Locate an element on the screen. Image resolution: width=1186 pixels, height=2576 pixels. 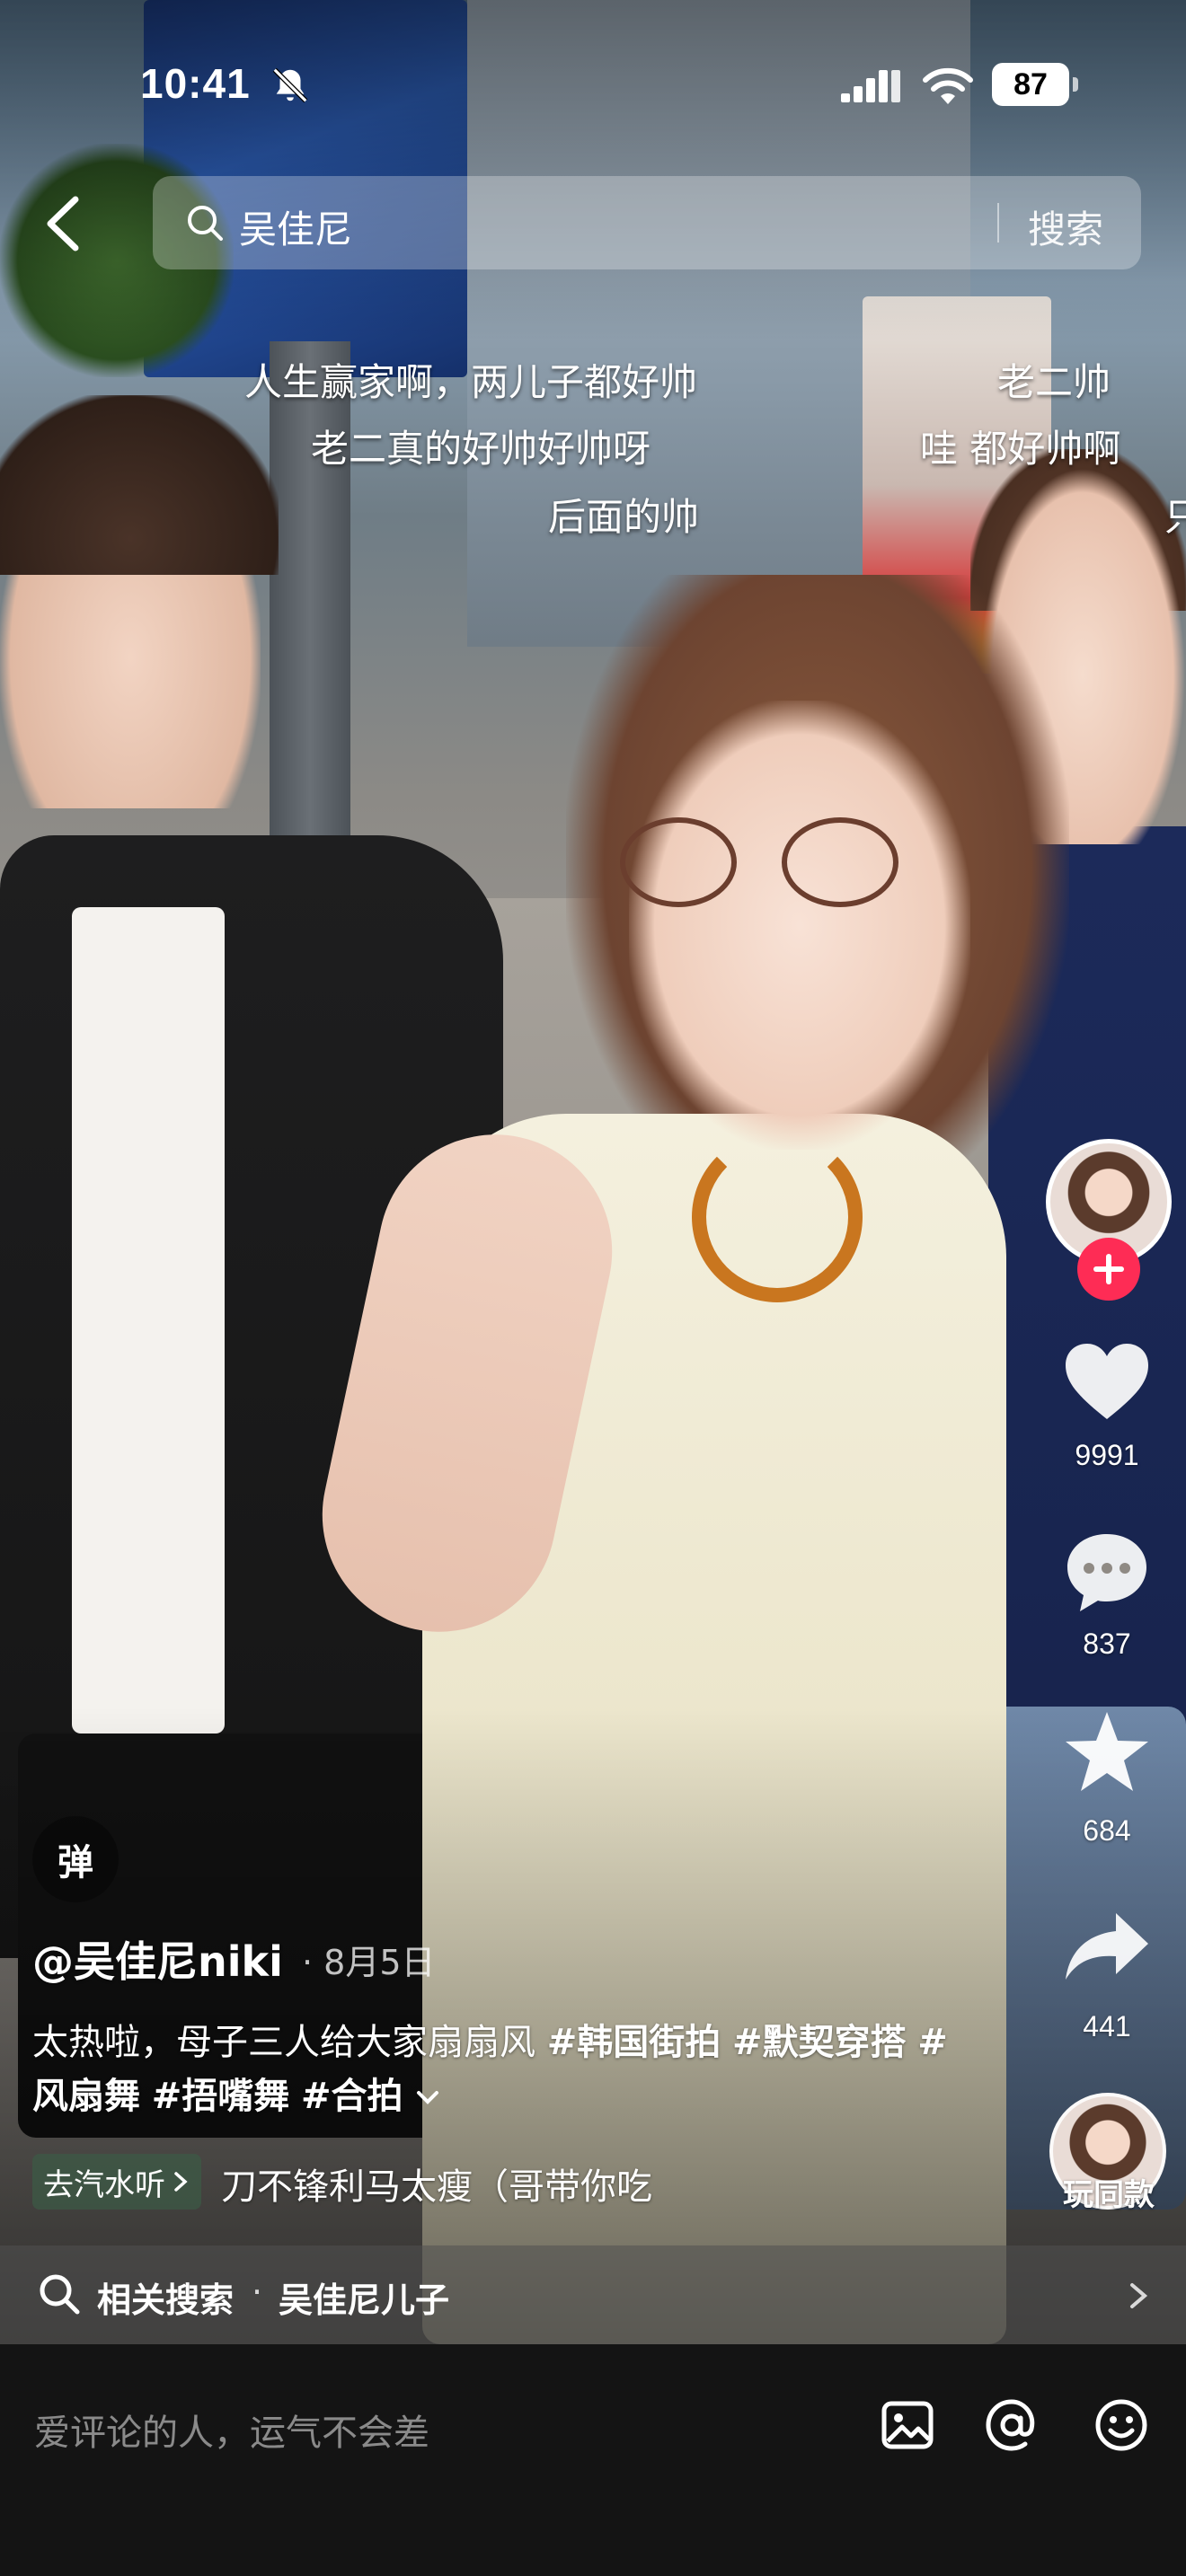
caption-text: 太热啦，母子三人给大家扇扇风 is located at coordinates (289, 2042).